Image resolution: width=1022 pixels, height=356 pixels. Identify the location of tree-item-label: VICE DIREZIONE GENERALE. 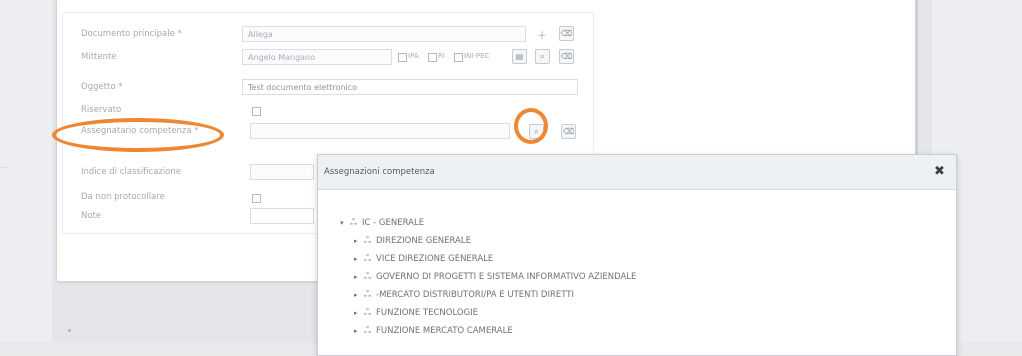
(435, 259).